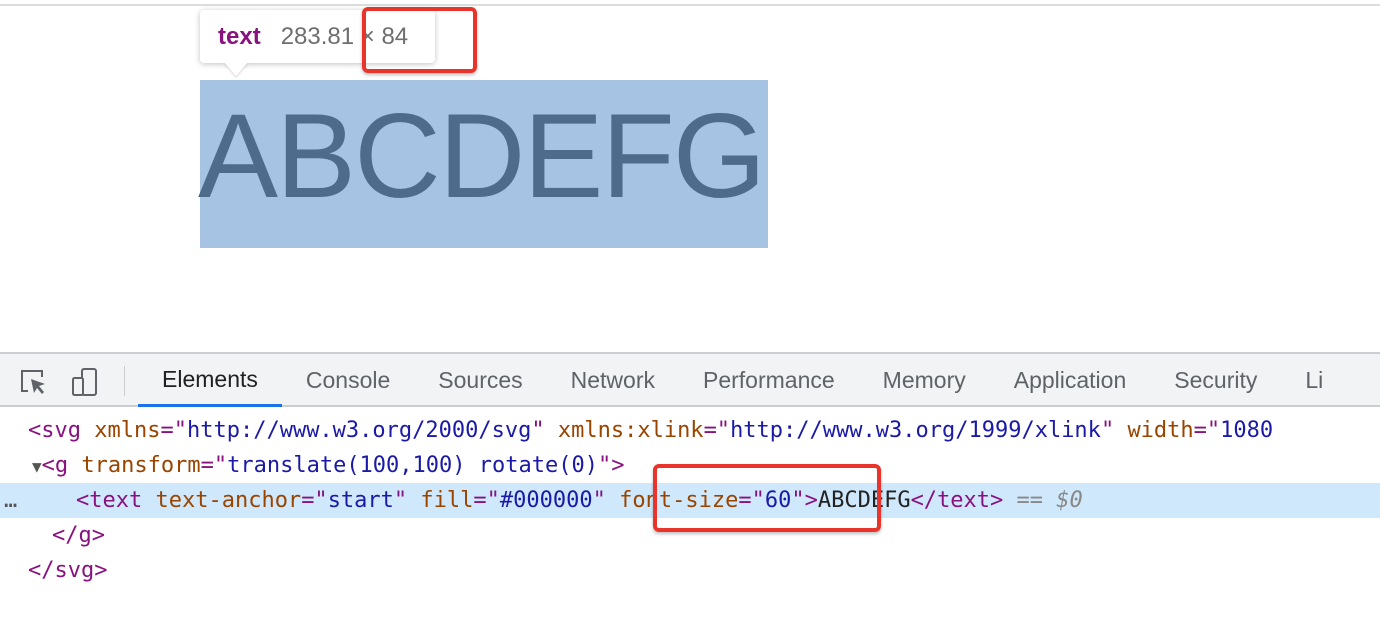 The width and height of the screenshot is (1380, 618). Describe the element at coordinates (348, 380) in the screenshot. I see `tab-console: Console` at that location.